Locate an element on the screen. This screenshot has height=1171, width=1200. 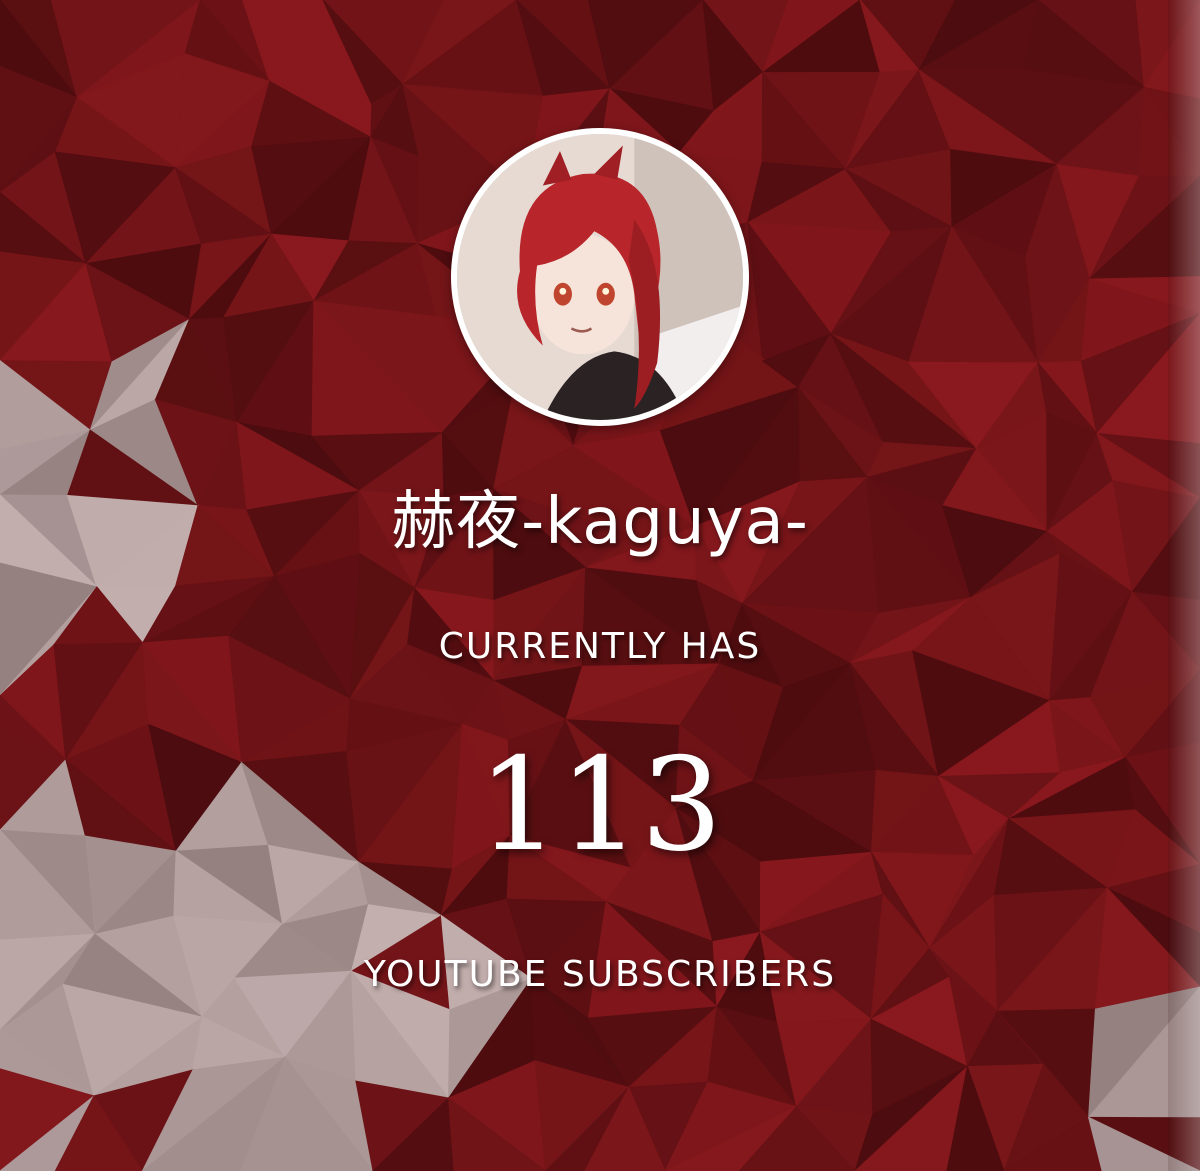
subscribers-label: YOUTUBE SUBSCRIBERS is located at coordinates (600, 974).